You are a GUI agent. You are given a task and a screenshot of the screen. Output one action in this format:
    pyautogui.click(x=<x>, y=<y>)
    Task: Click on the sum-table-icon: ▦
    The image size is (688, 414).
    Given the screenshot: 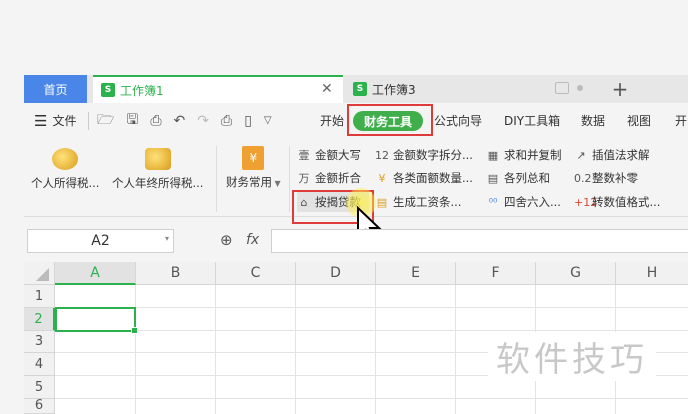 What is the action you would take?
    pyautogui.click(x=493, y=155)
    